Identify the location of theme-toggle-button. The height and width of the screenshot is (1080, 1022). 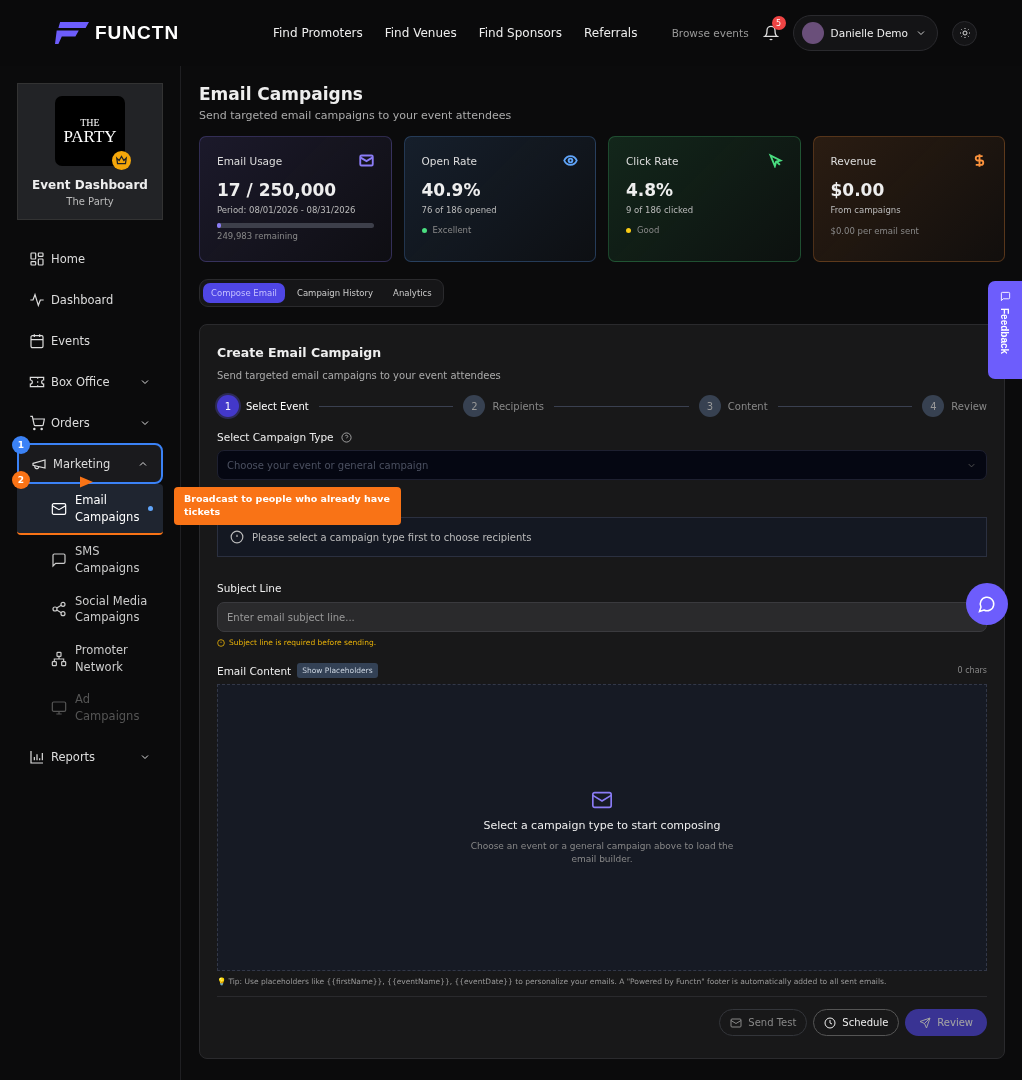
(964, 33).